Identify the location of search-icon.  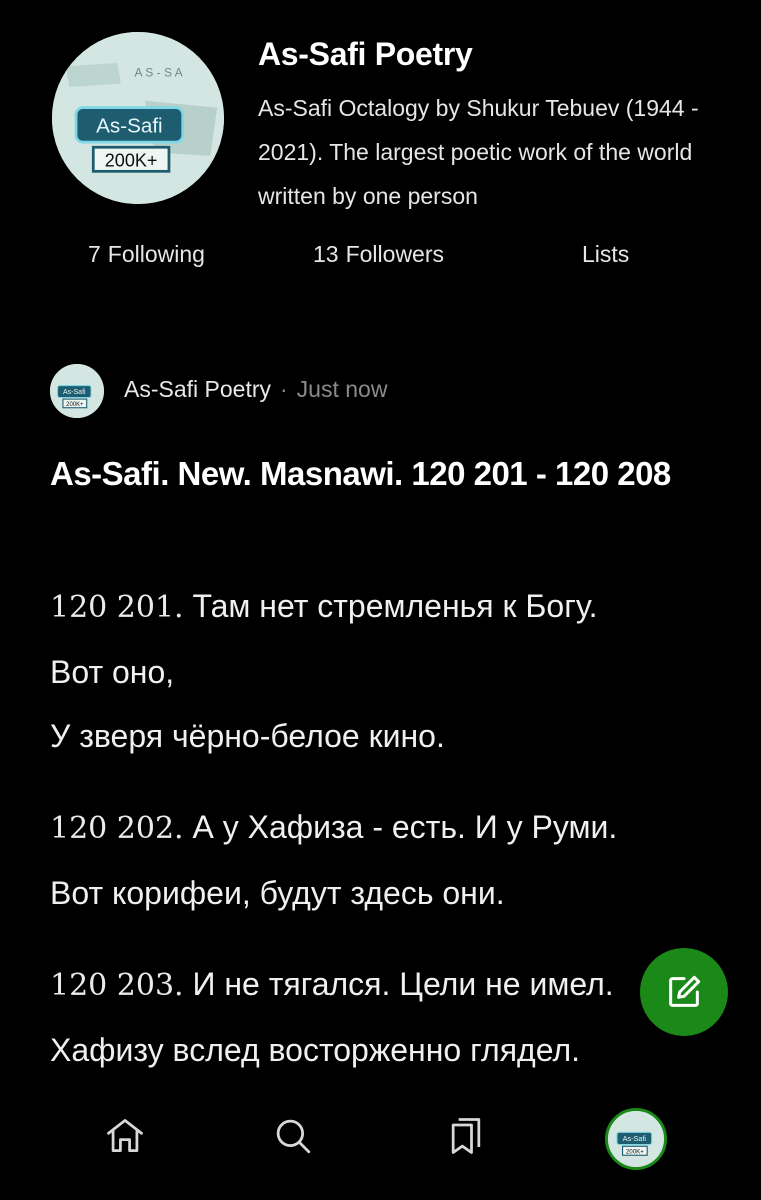
(293, 1136).